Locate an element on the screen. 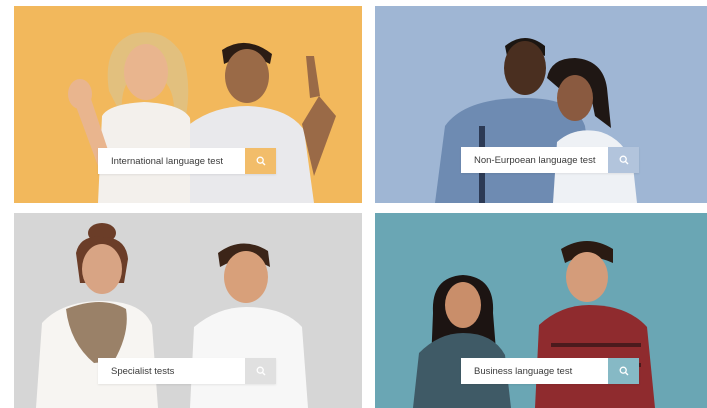 The image size is (707, 408). search-bar: Business language test is located at coordinates (550, 371).